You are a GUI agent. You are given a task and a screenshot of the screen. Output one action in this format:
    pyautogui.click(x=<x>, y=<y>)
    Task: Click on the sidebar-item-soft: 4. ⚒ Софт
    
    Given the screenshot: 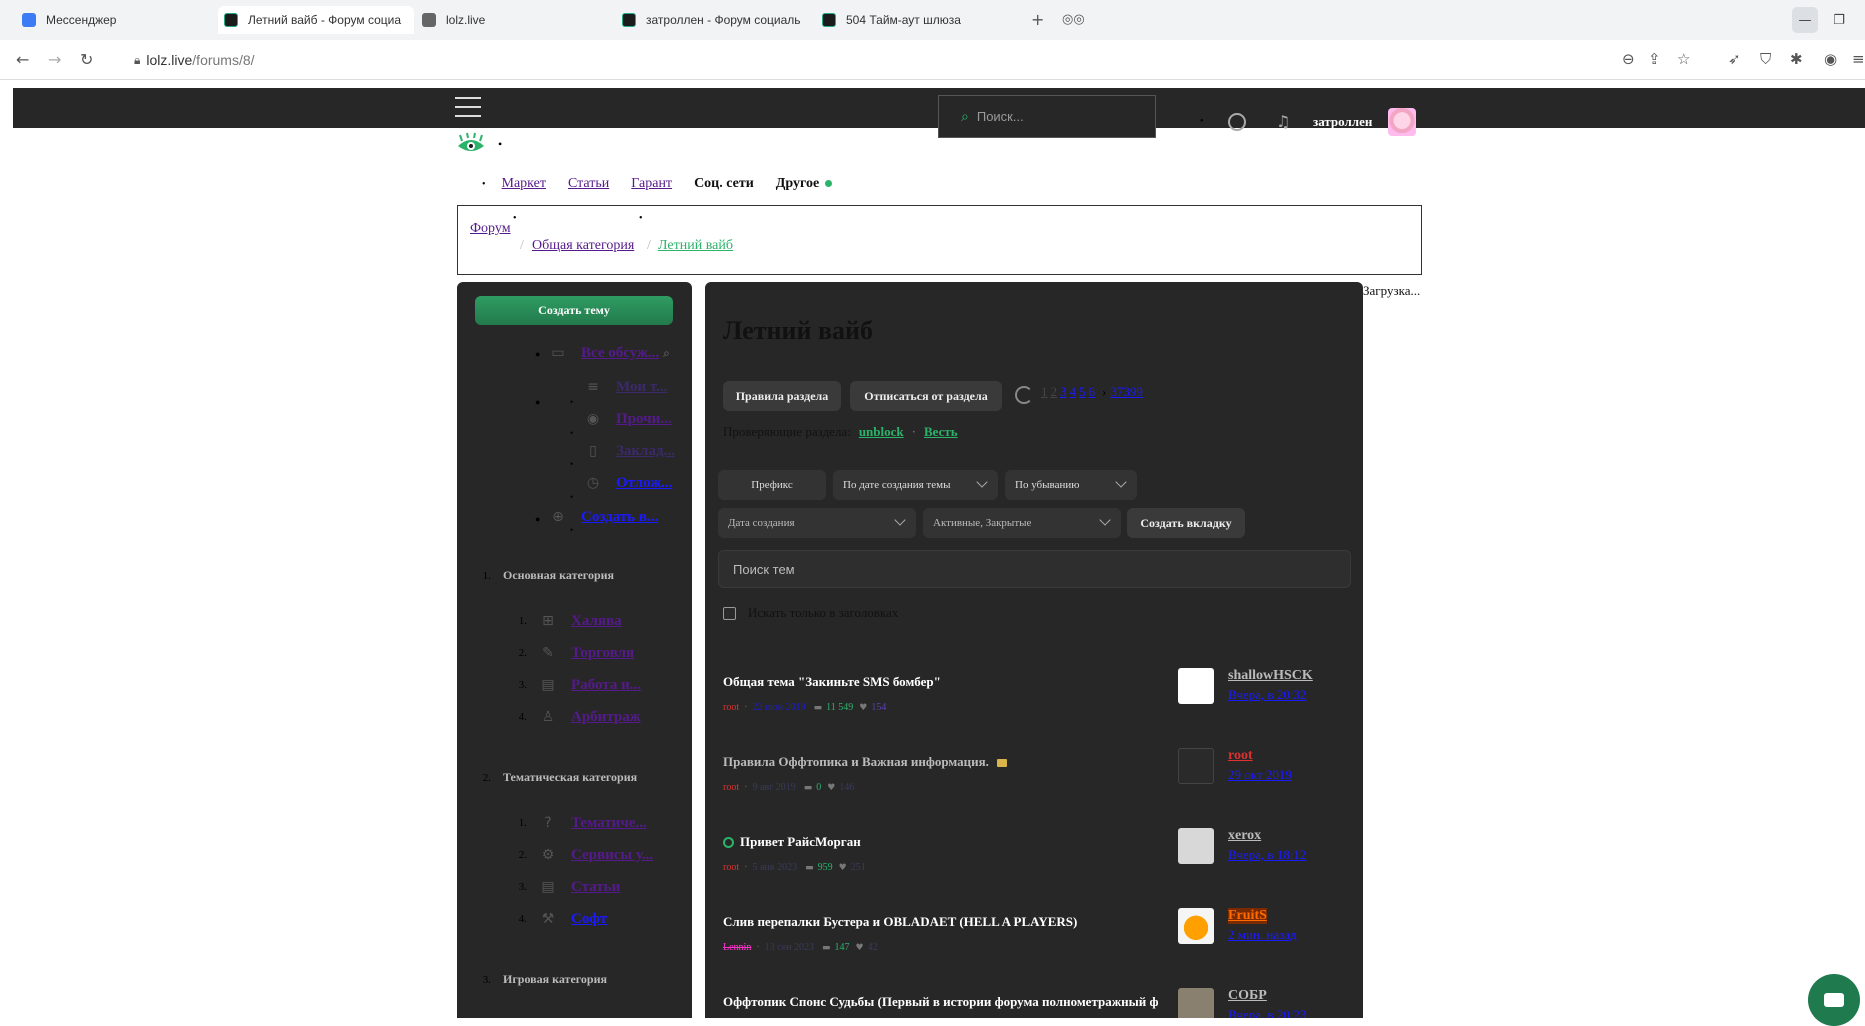 What is the action you would take?
    pyautogui.click(x=562, y=919)
    